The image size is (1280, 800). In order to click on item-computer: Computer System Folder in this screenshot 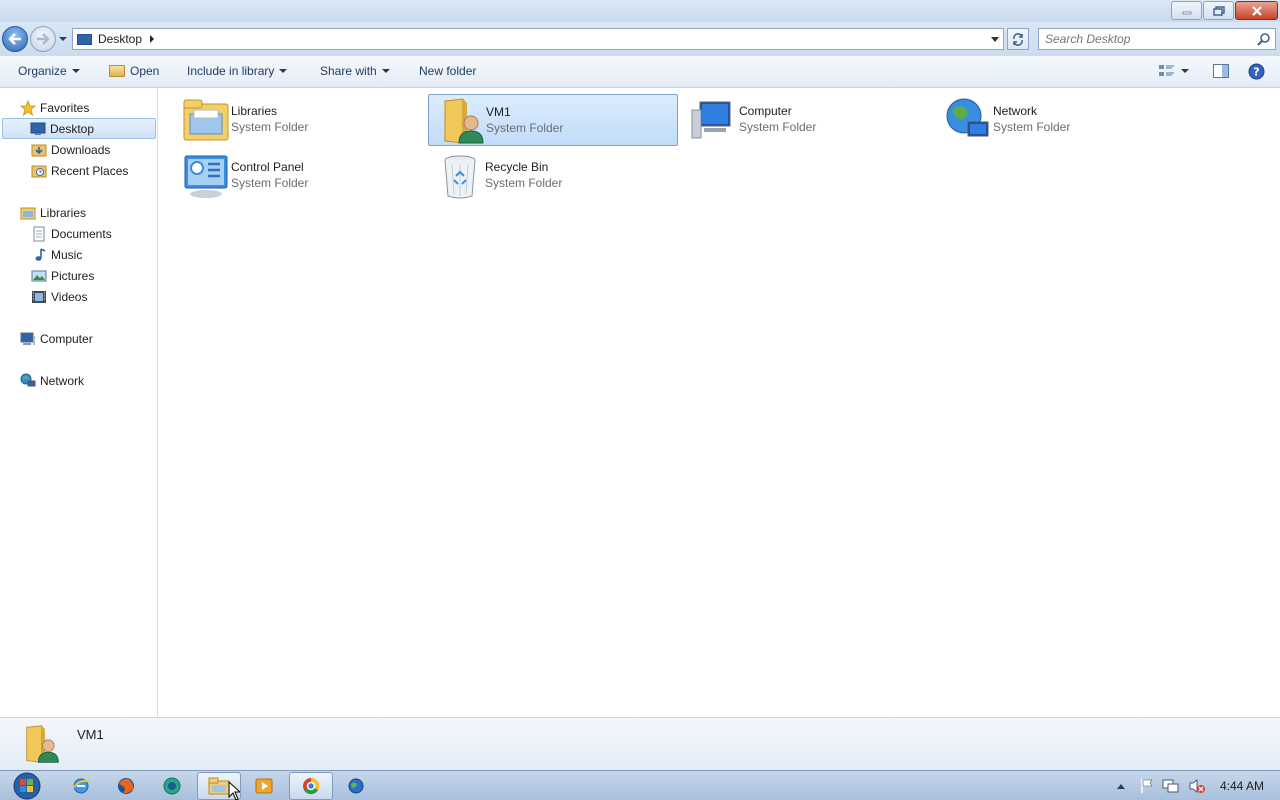, I will do `click(807, 120)`.